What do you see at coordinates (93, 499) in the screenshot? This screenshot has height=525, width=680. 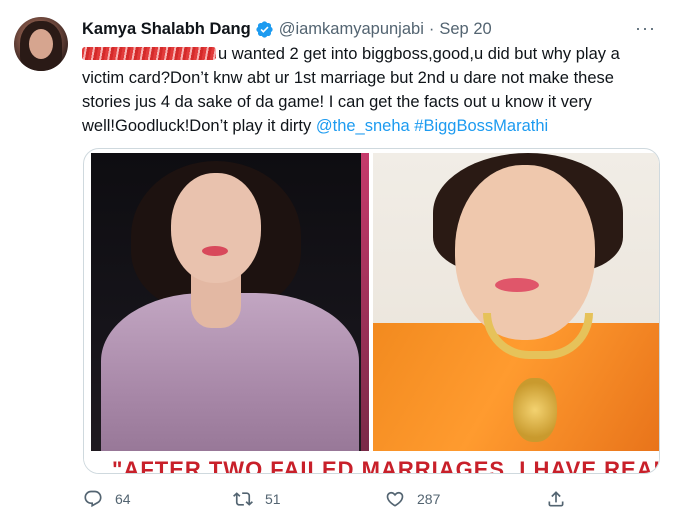 I see `reply-icon` at bounding box center [93, 499].